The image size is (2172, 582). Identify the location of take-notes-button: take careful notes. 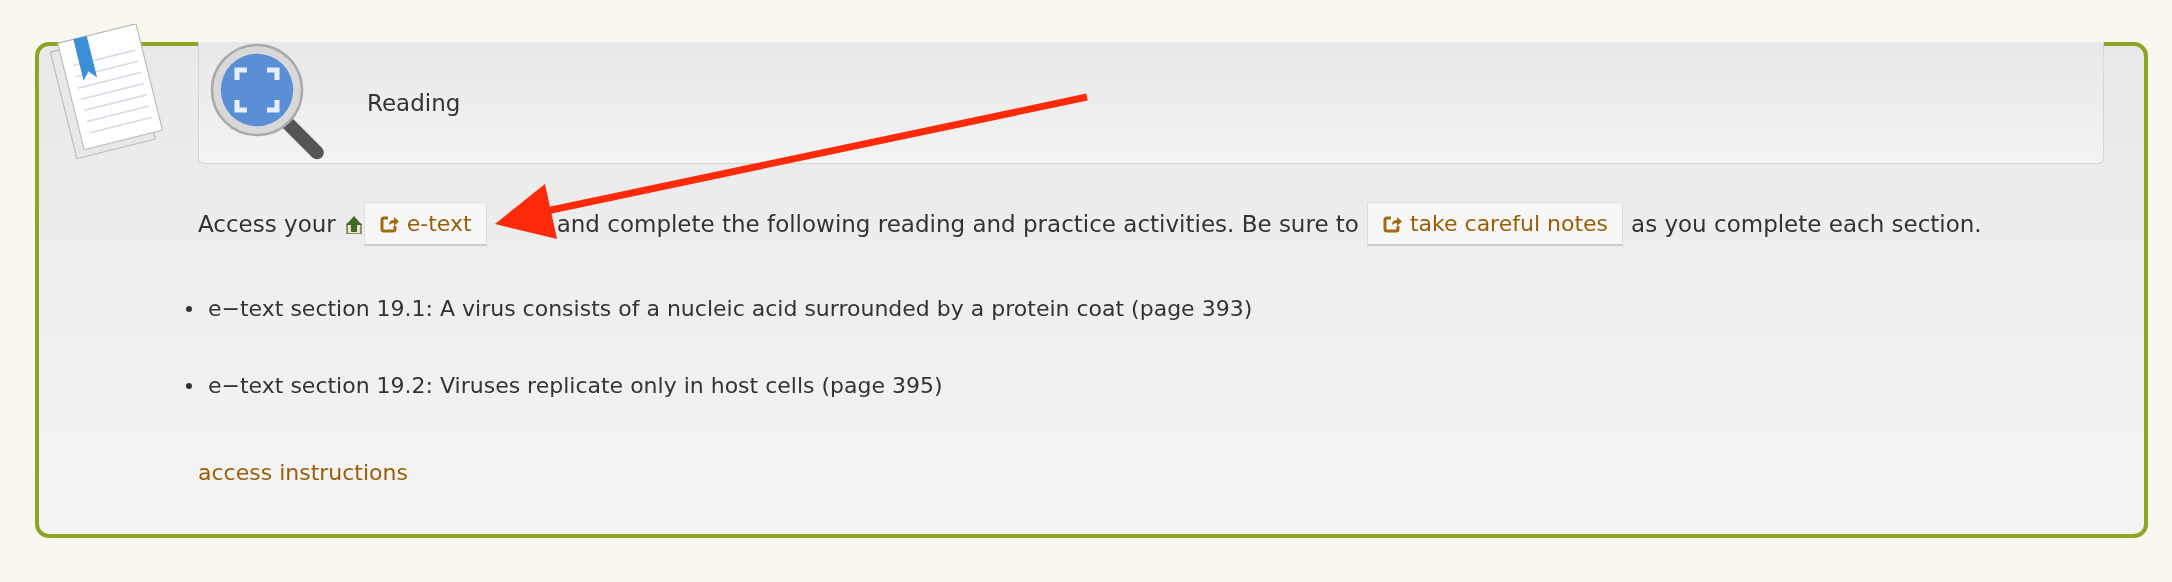
(1495, 224).